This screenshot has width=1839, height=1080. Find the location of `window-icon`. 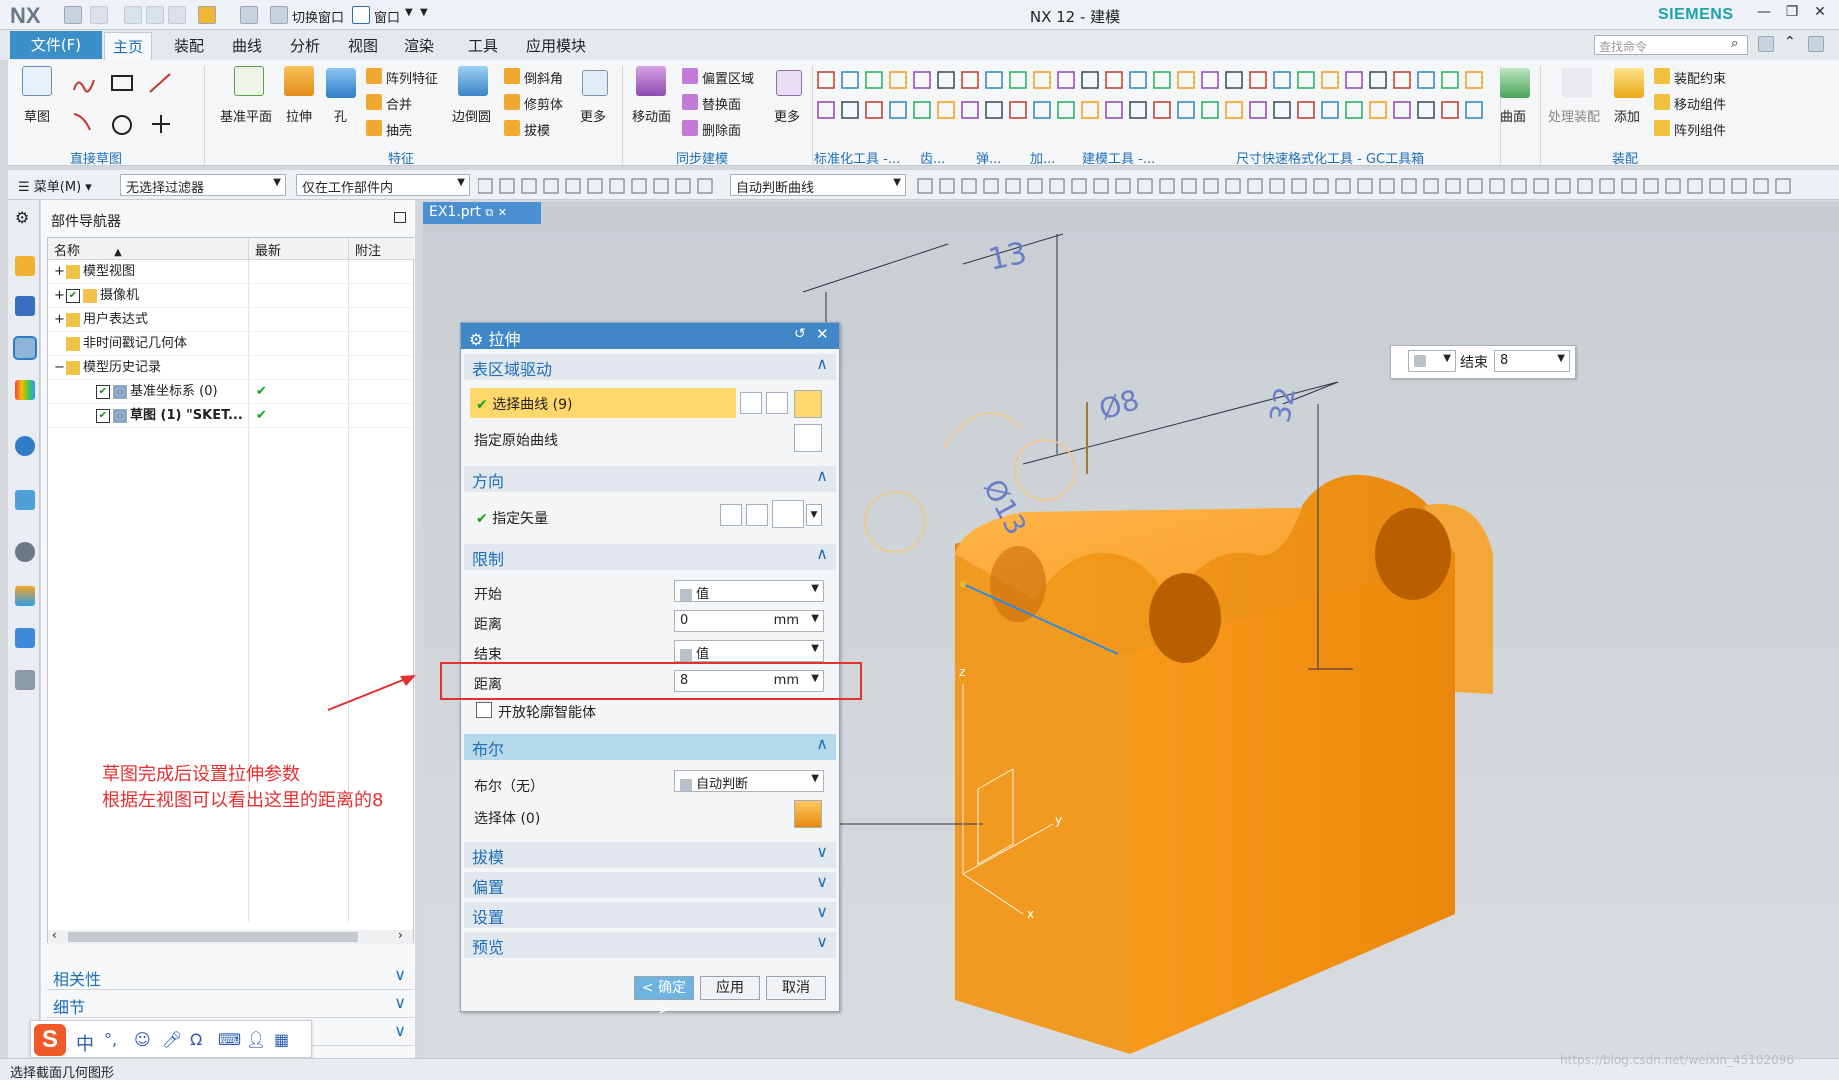

window-icon is located at coordinates (361, 15).